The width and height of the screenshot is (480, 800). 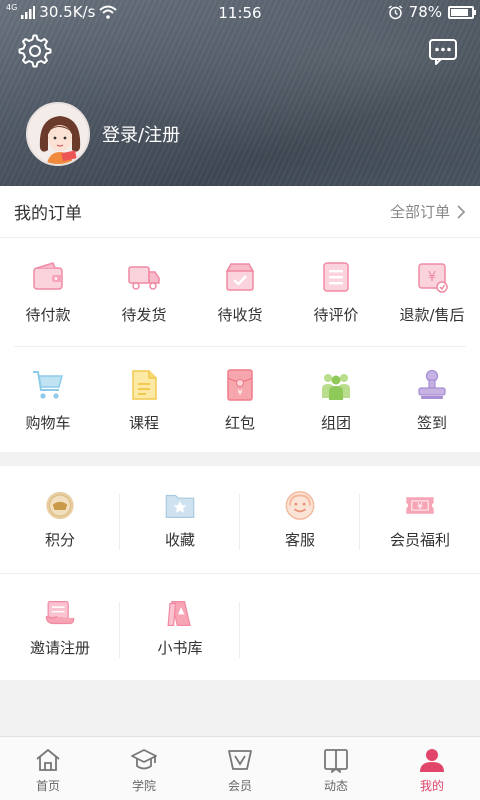 What do you see at coordinates (60, 628) in the screenshot?
I see `invite-register-entry: 邀请注册` at bounding box center [60, 628].